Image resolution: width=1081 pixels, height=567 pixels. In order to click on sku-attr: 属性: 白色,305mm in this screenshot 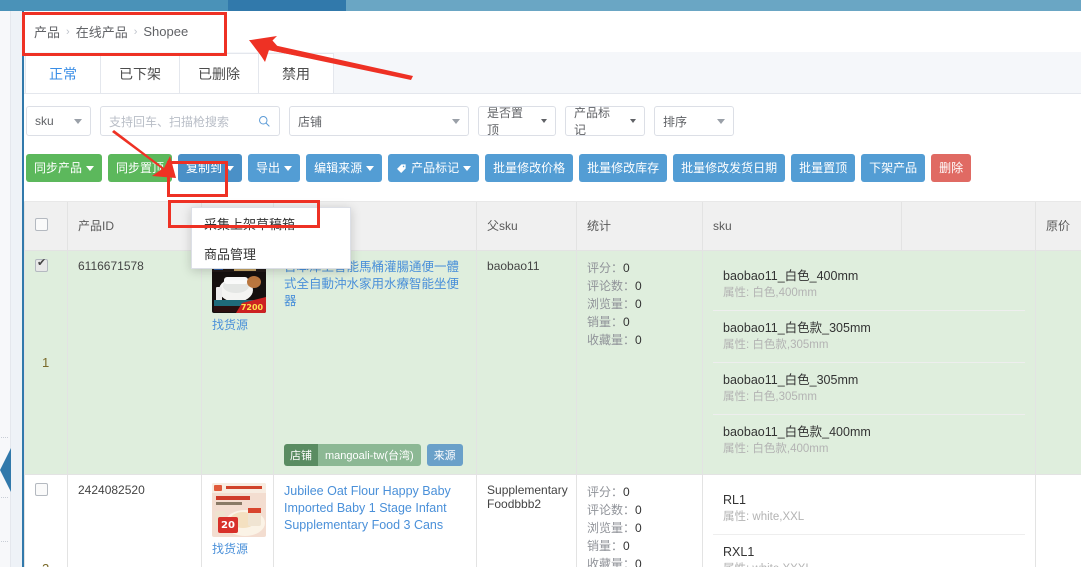, I will do `click(770, 396)`.